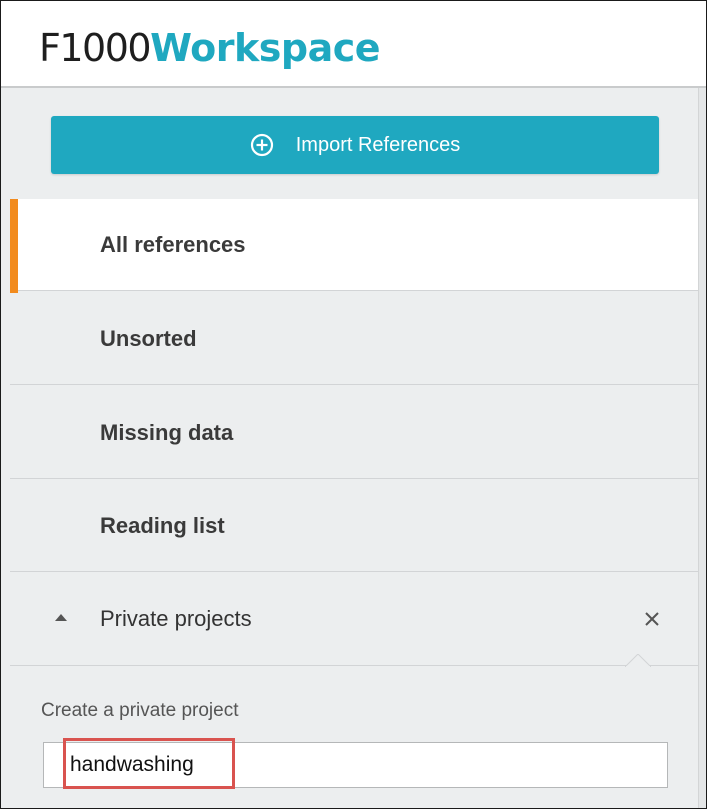 The width and height of the screenshot is (707, 809). Describe the element at coordinates (378, 144) in the screenshot. I see `import-references-label: Import References` at that location.